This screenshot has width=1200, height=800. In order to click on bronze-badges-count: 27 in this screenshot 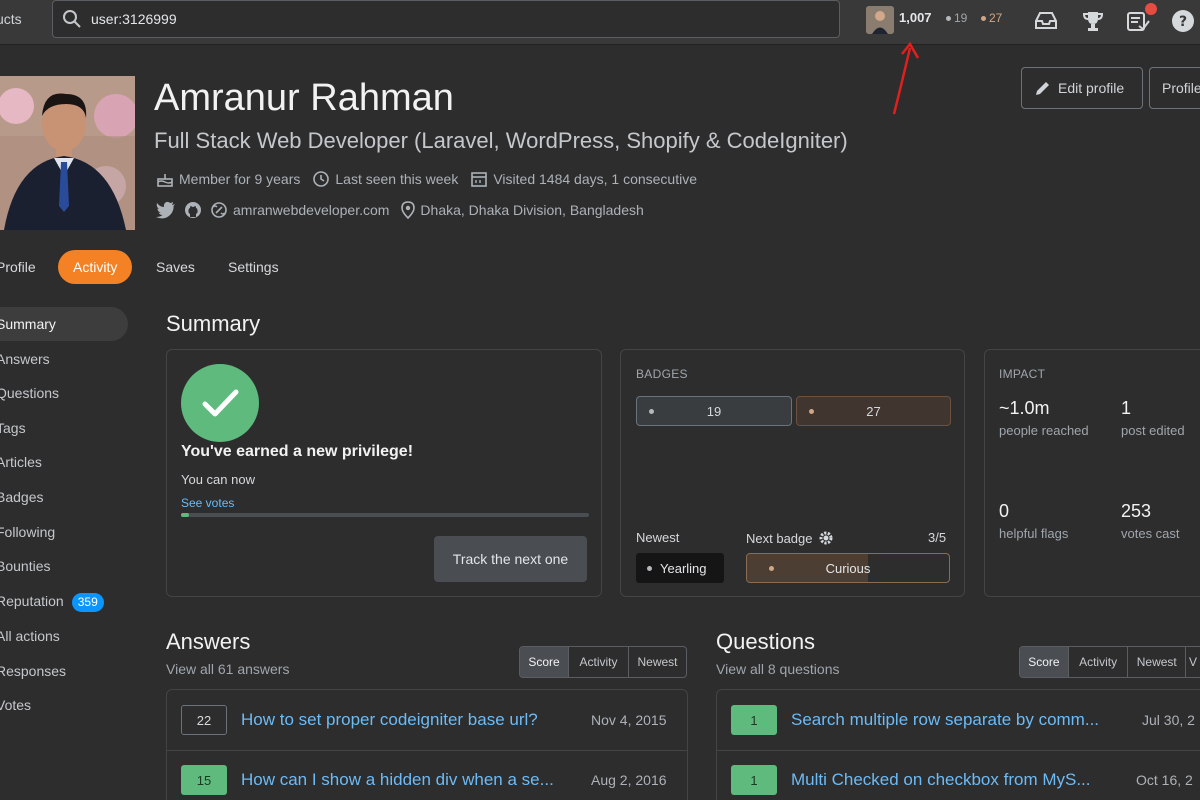, I will do `click(873, 411)`.